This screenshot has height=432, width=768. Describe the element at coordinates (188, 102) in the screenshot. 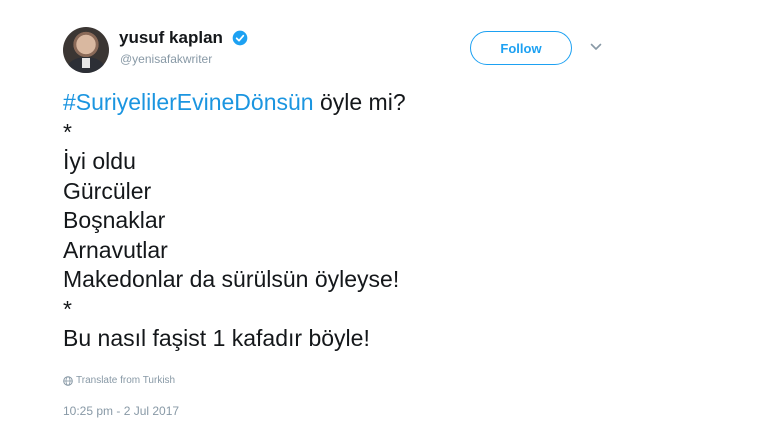

I see `hashtag-link: #SuriyelilerEvineDönsün` at that location.